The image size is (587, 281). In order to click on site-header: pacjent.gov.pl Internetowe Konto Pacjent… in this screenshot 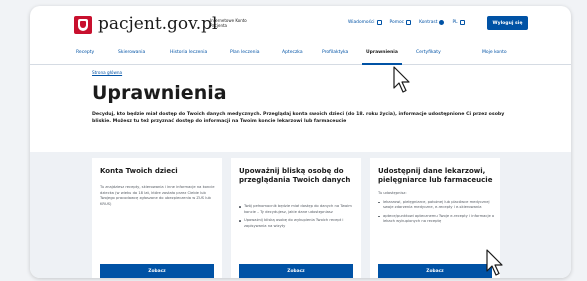, I will do `click(300, 22)`.